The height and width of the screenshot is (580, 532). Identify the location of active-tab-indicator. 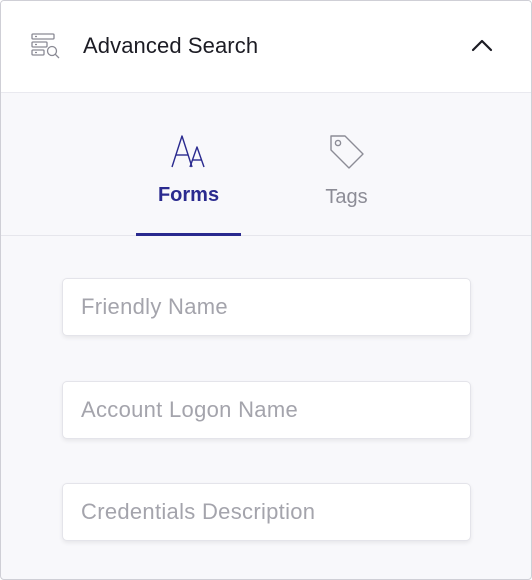
(188, 234).